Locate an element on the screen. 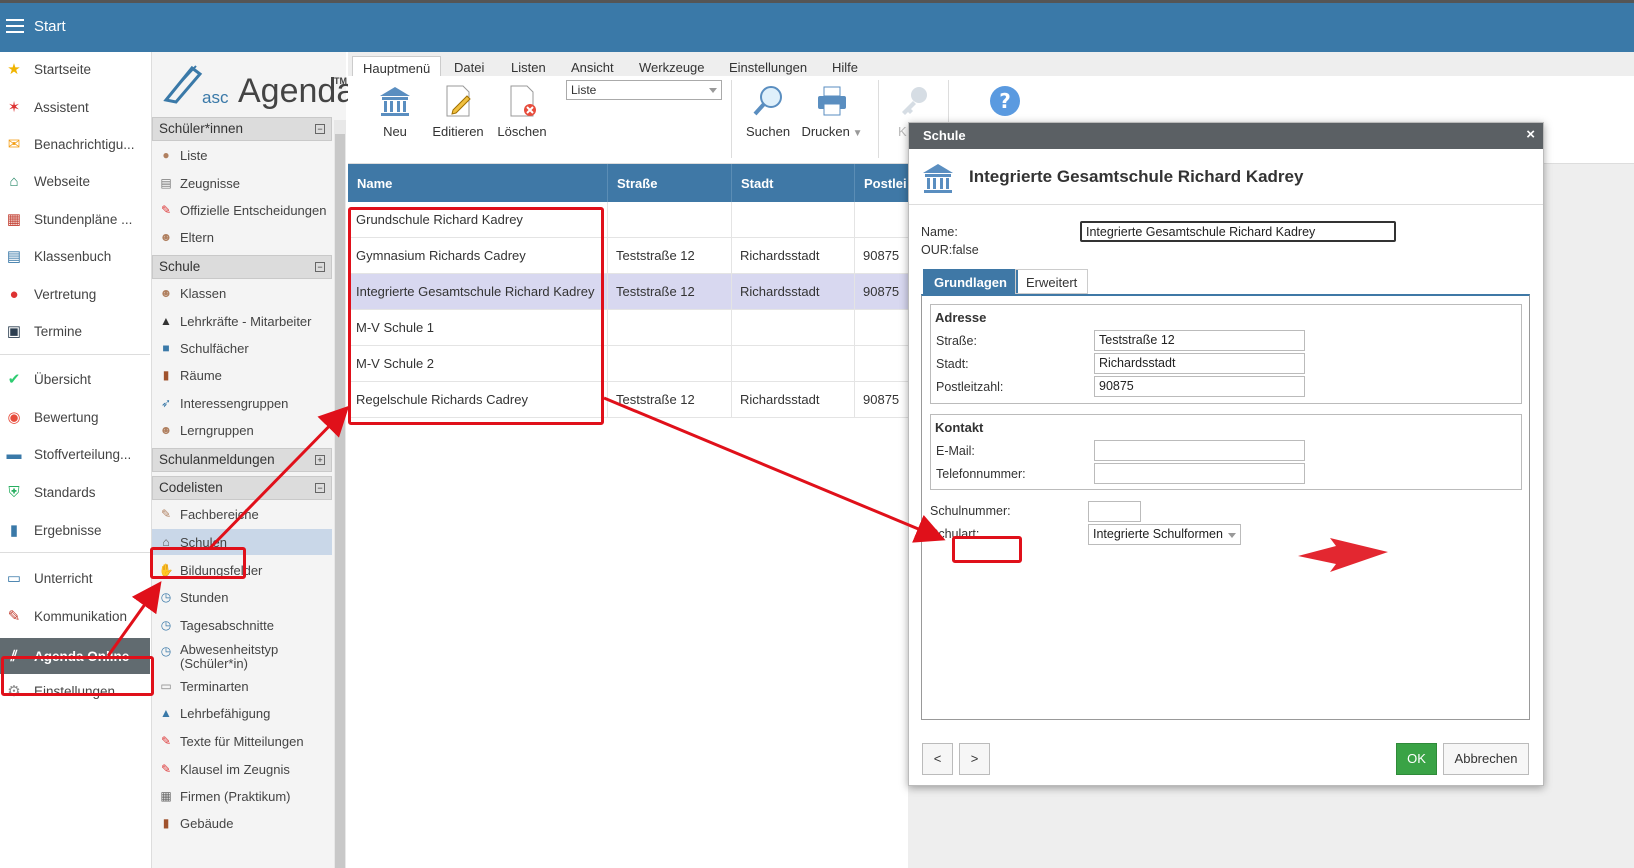 This screenshot has height=868, width=1634. close-icon: × is located at coordinates (1530, 134).